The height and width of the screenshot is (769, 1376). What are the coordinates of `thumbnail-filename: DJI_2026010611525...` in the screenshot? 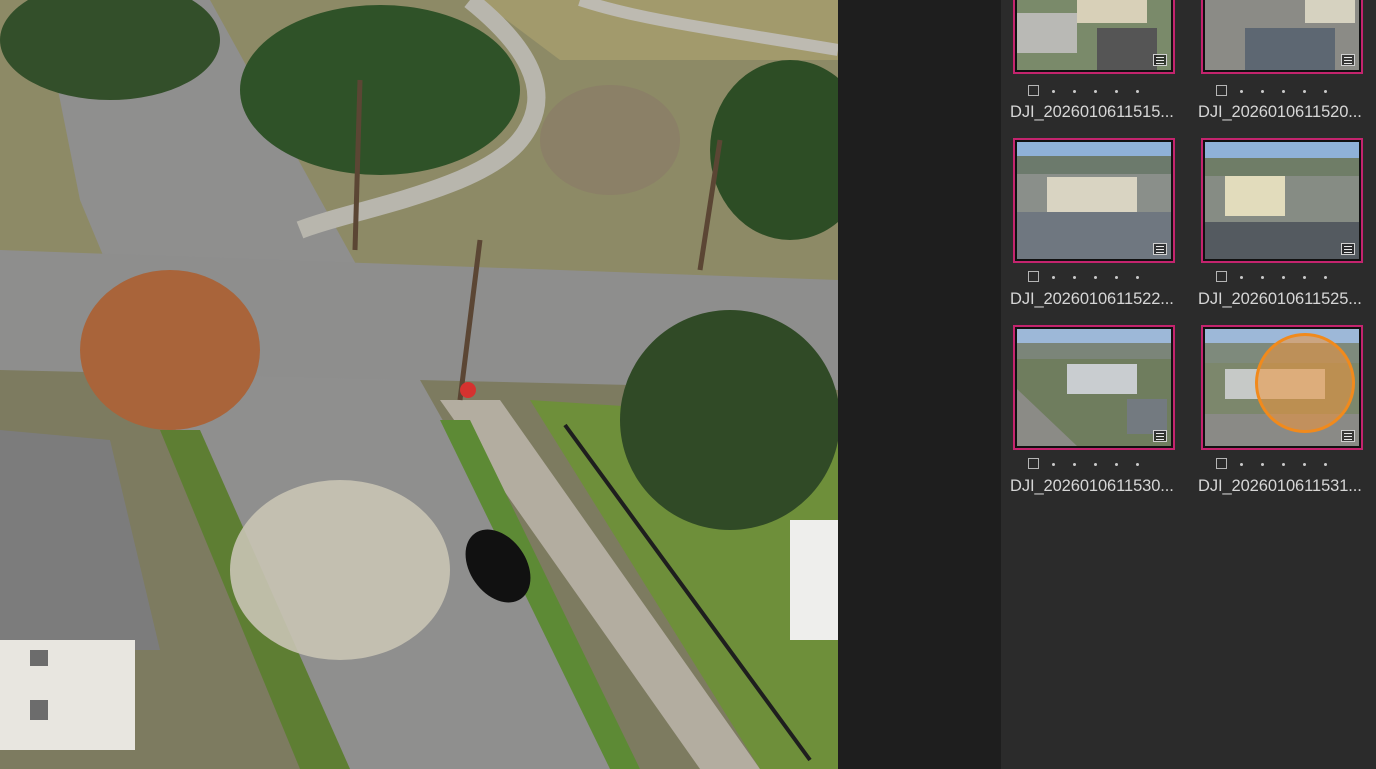 It's located at (1280, 299).